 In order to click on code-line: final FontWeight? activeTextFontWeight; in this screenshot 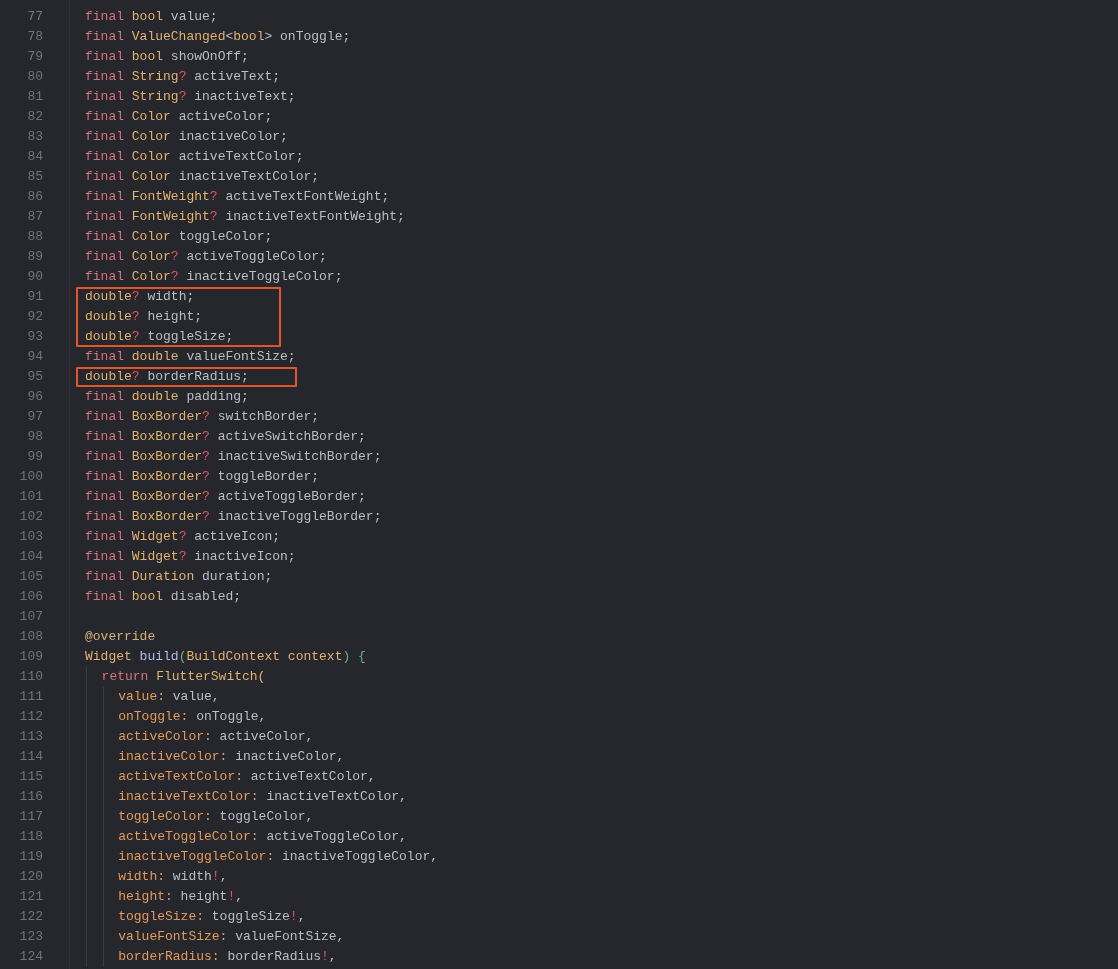, I will do `click(238, 197)`.